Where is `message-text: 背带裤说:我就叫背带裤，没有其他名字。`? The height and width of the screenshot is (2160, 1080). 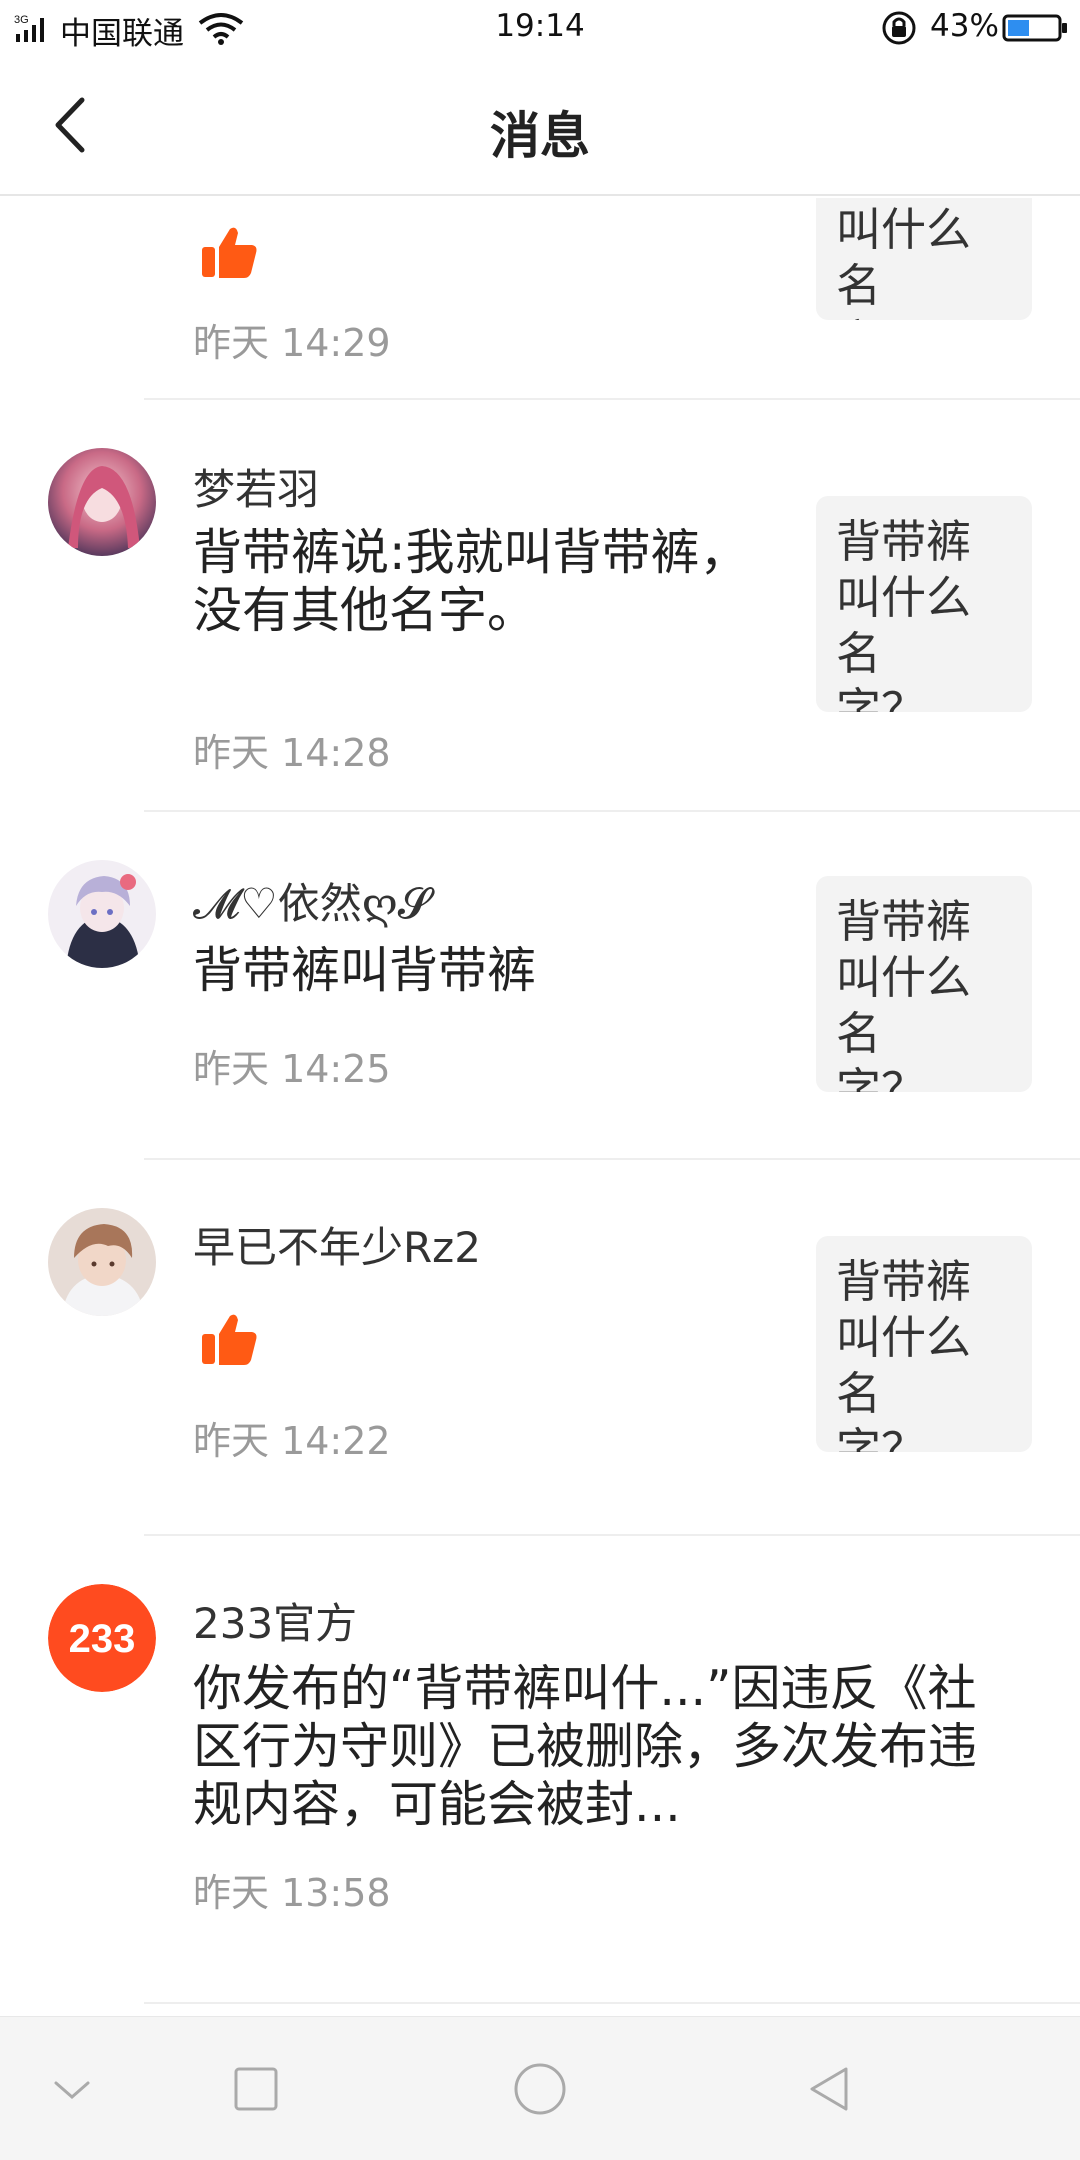 message-text: 背带裤说:我就叫背带裤，没有其他名字。 is located at coordinates (471, 581).